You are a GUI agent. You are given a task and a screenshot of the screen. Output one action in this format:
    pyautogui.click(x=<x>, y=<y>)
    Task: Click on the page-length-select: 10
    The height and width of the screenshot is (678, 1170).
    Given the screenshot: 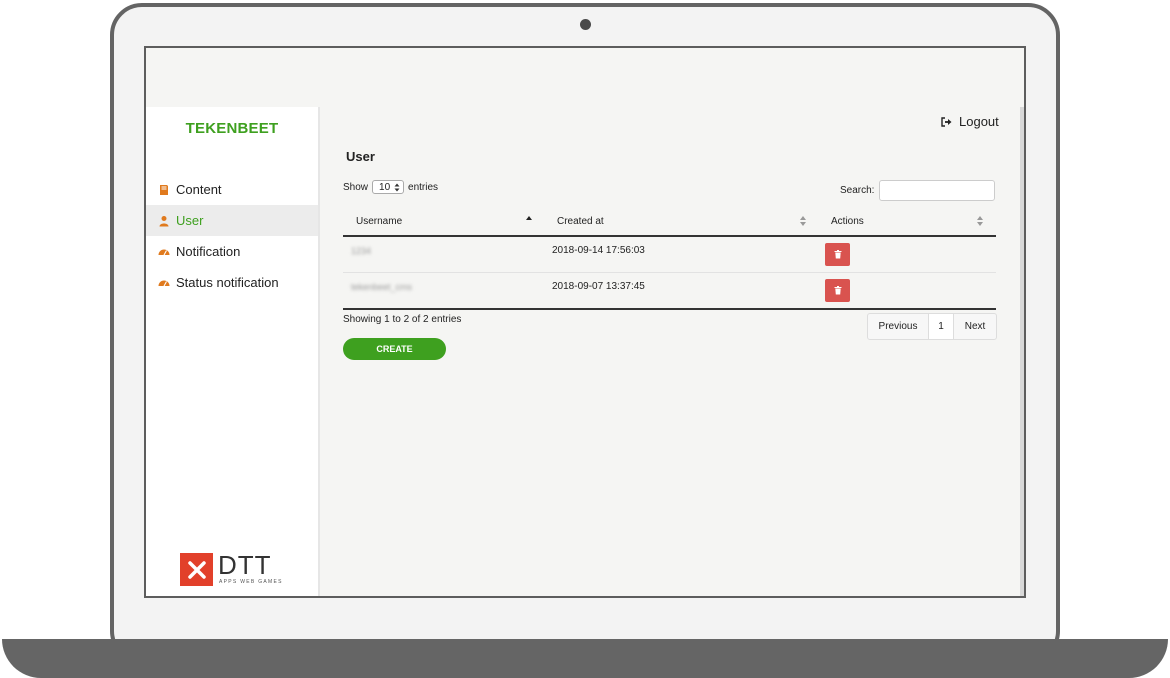 What is the action you would take?
    pyautogui.click(x=388, y=187)
    